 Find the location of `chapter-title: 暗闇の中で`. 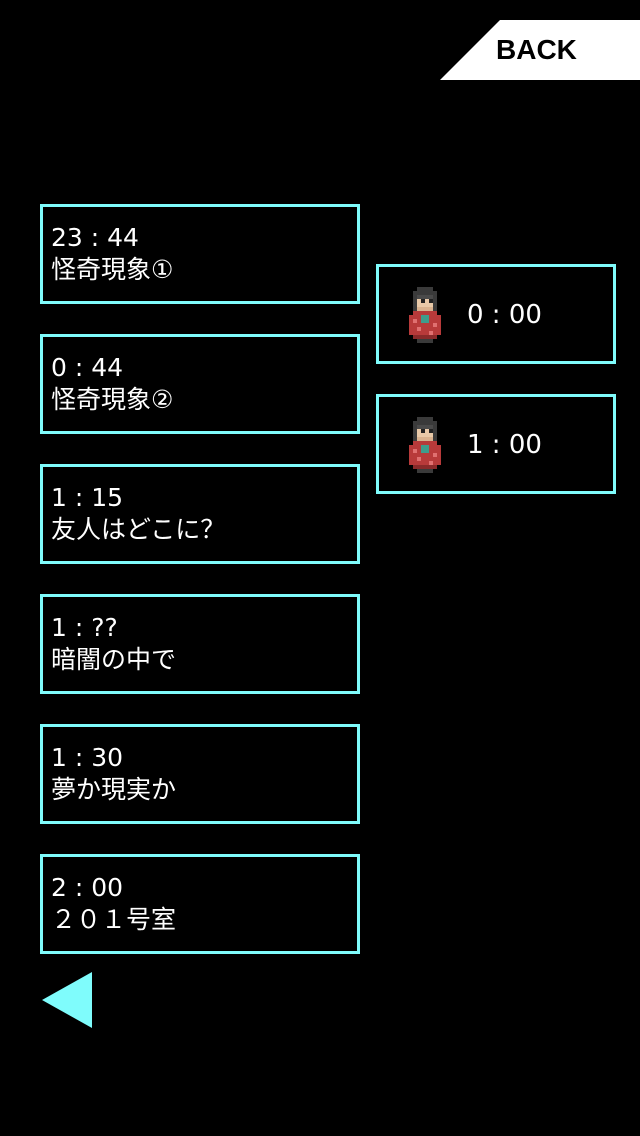

chapter-title: 暗闇の中で is located at coordinates (114, 659).